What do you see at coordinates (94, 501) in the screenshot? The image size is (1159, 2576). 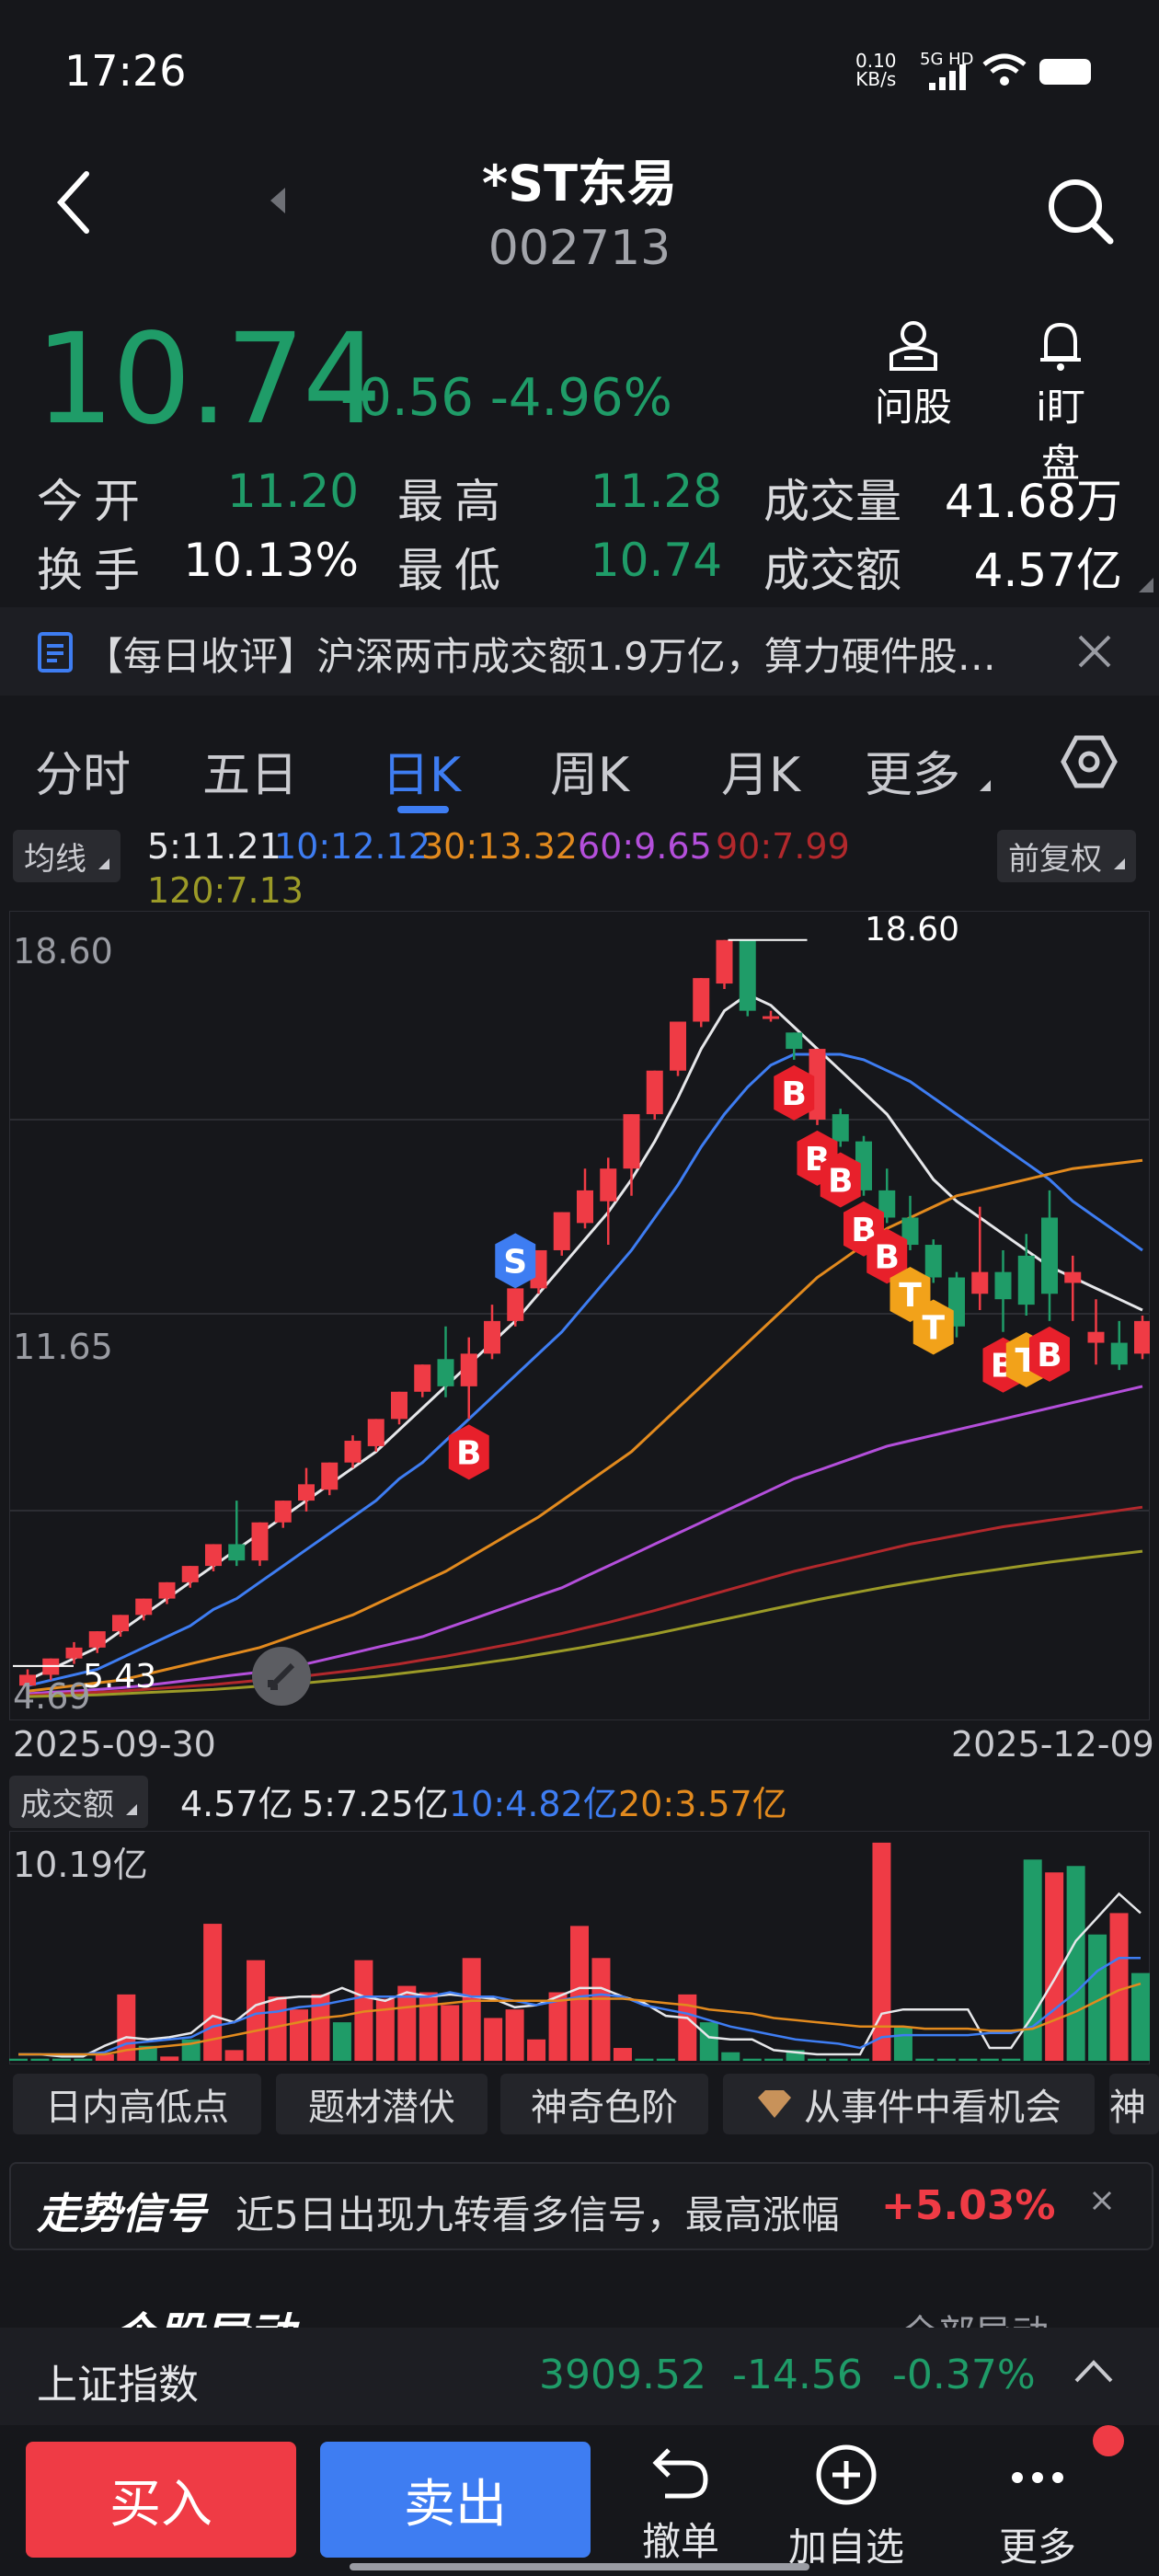 I see `open-label: 今开` at bounding box center [94, 501].